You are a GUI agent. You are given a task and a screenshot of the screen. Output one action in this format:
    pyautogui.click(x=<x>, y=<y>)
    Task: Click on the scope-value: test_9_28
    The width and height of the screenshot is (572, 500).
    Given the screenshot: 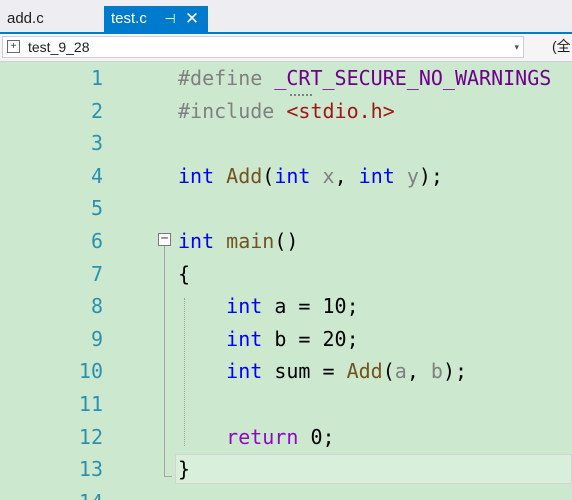 What is the action you would take?
    pyautogui.click(x=59, y=47)
    